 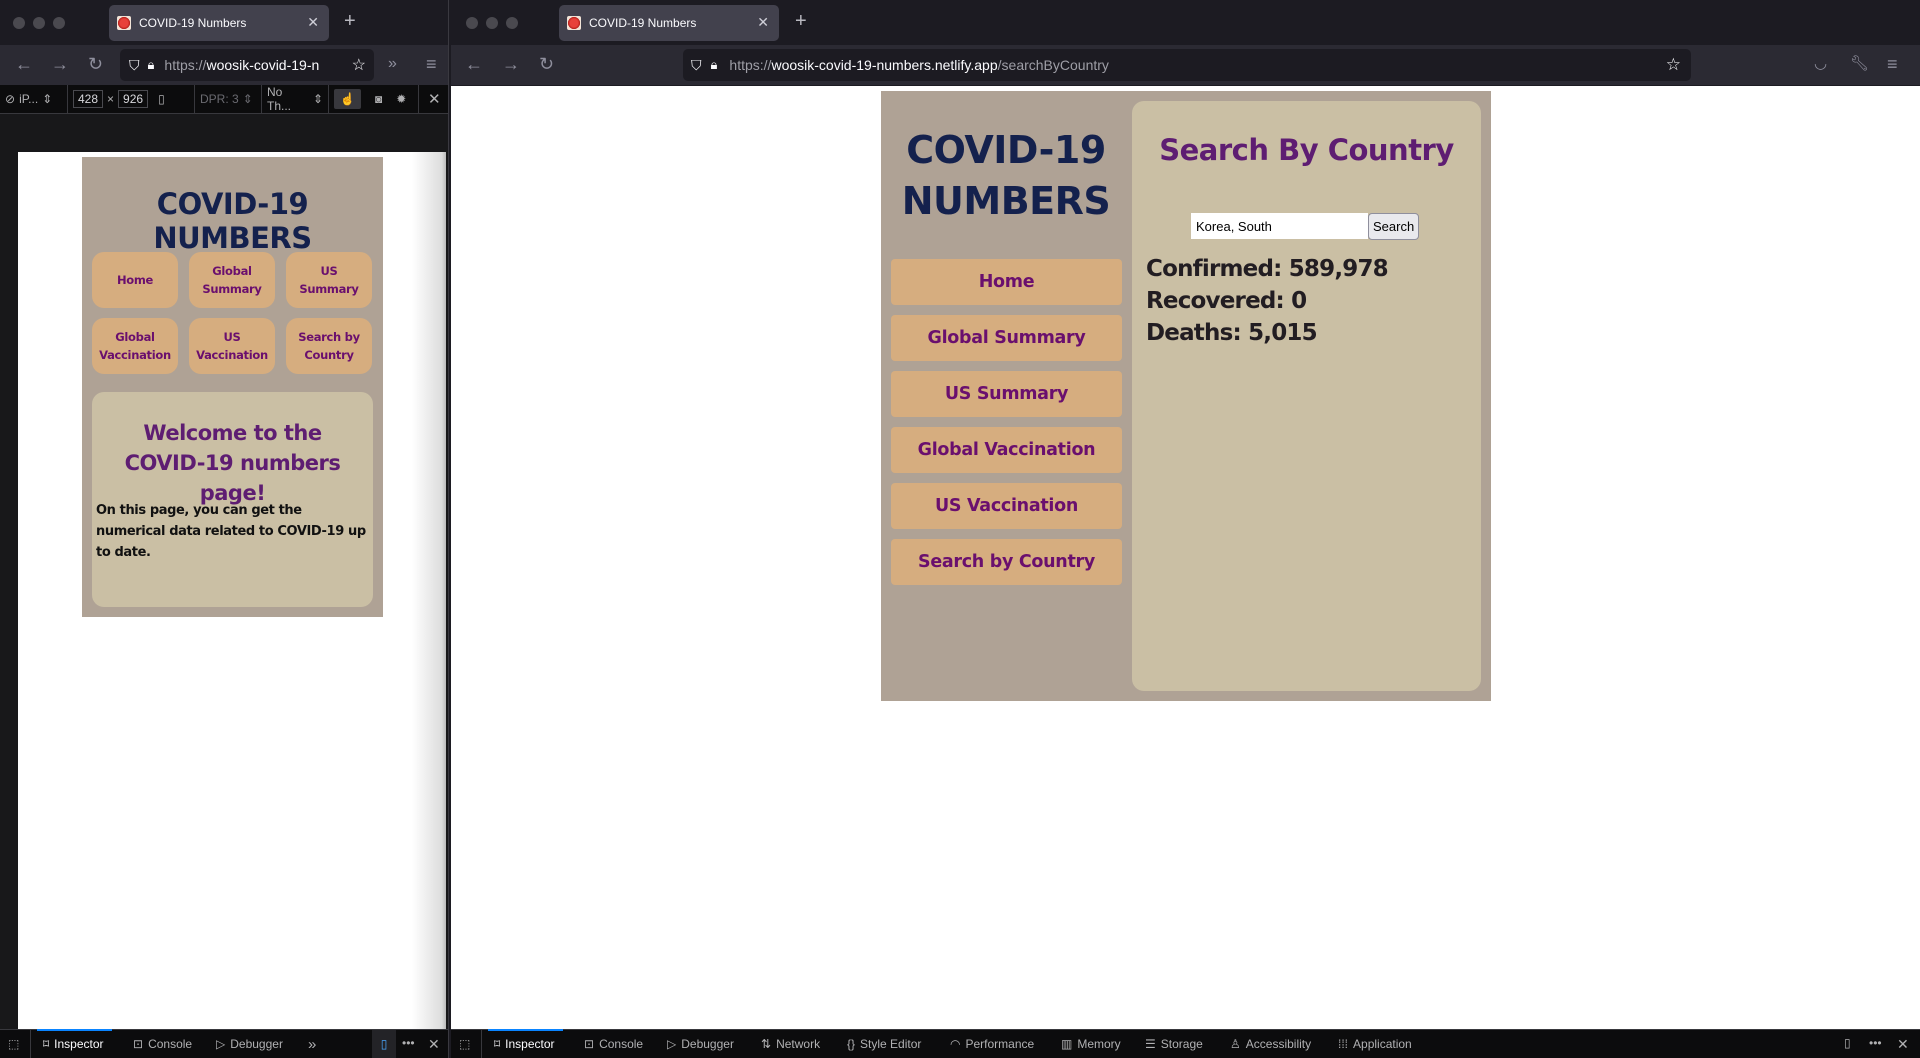 I want to click on search-button: Search, so click(x=1394, y=226).